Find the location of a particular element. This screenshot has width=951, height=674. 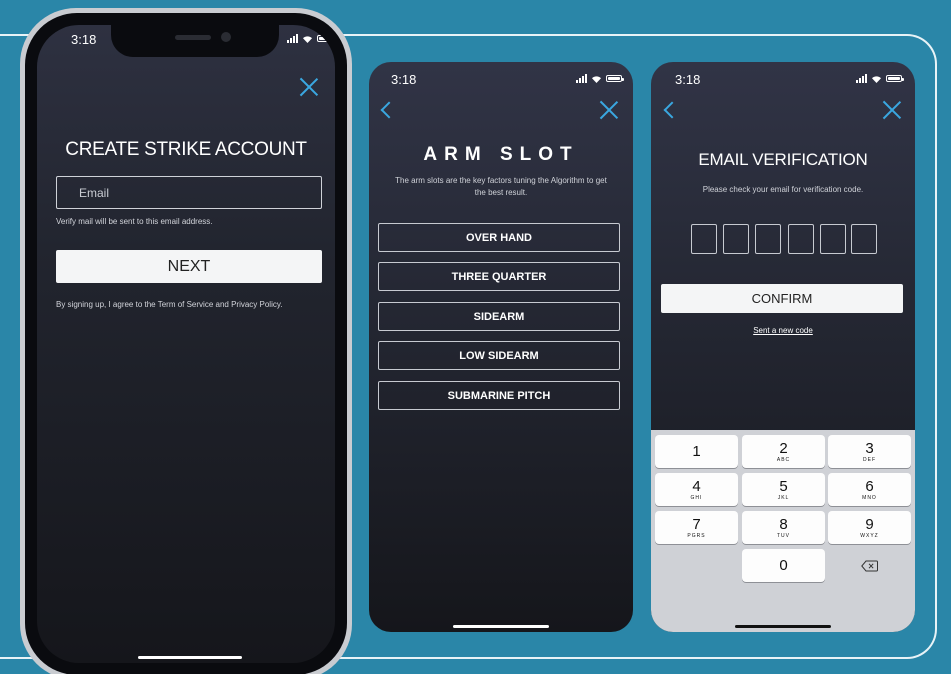

keypad-delete-key is located at coordinates (869, 565).